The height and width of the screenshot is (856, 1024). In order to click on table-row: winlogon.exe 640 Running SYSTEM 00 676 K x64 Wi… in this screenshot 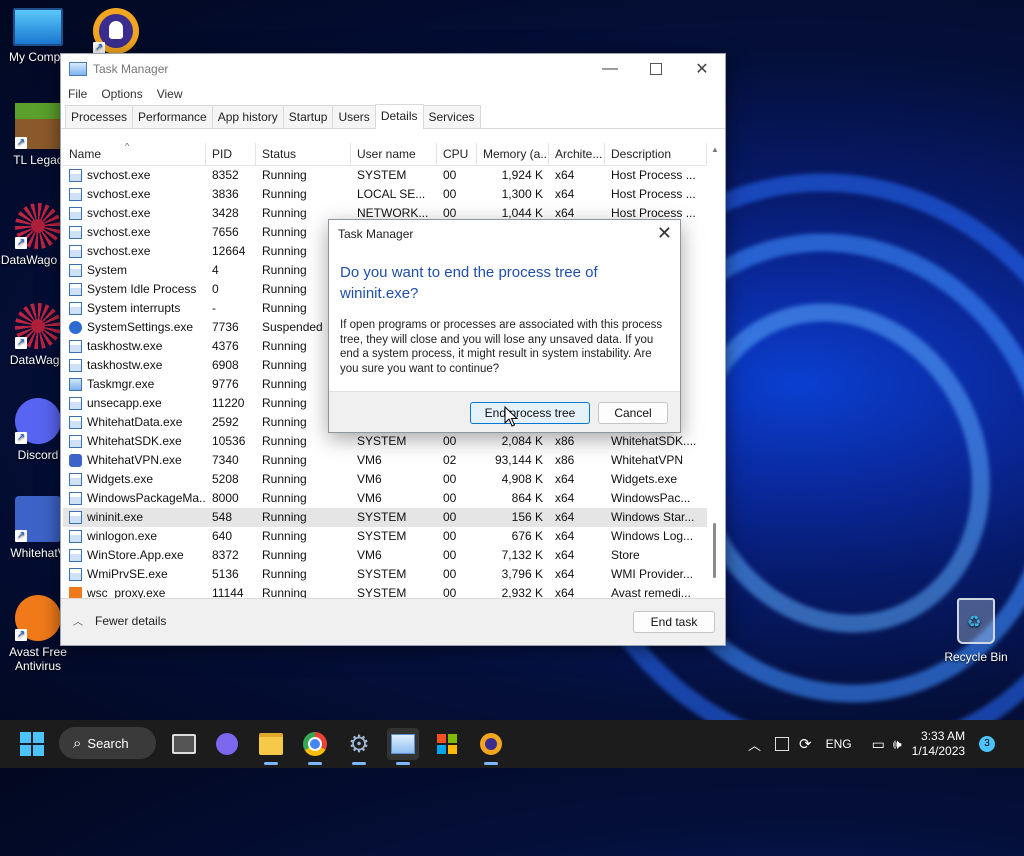, I will do `click(385, 536)`.